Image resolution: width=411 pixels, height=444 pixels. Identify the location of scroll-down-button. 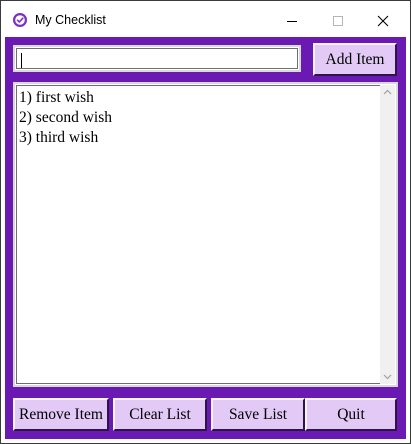
(387, 376).